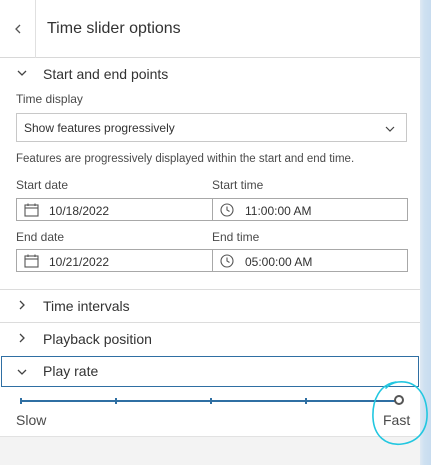 Image resolution: width=431 pixels, height=465 pixels. Describe the element at coordinates (86, 306) in the screenshot. I see `section-title: Time intervals` at that location.